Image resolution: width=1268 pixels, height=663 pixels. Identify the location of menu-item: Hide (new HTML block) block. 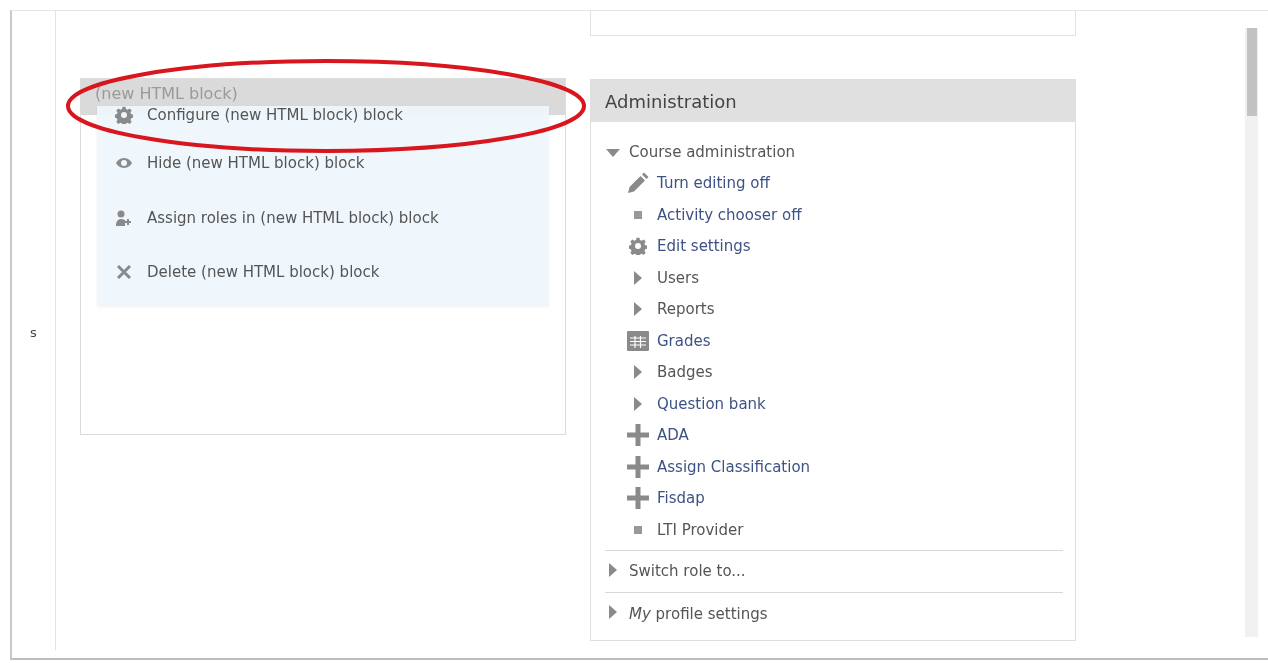
(323, 163).